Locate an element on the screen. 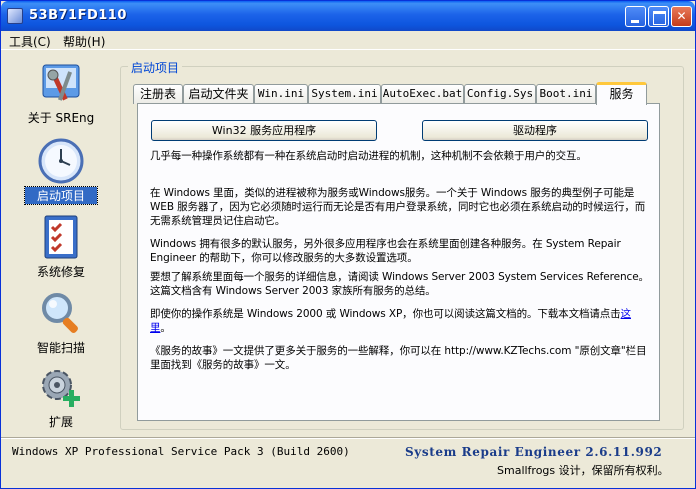 Image resolution: width=696 pixels, height=489 pixels. group-title: 启动项目 is located at coordinates (155, 67).